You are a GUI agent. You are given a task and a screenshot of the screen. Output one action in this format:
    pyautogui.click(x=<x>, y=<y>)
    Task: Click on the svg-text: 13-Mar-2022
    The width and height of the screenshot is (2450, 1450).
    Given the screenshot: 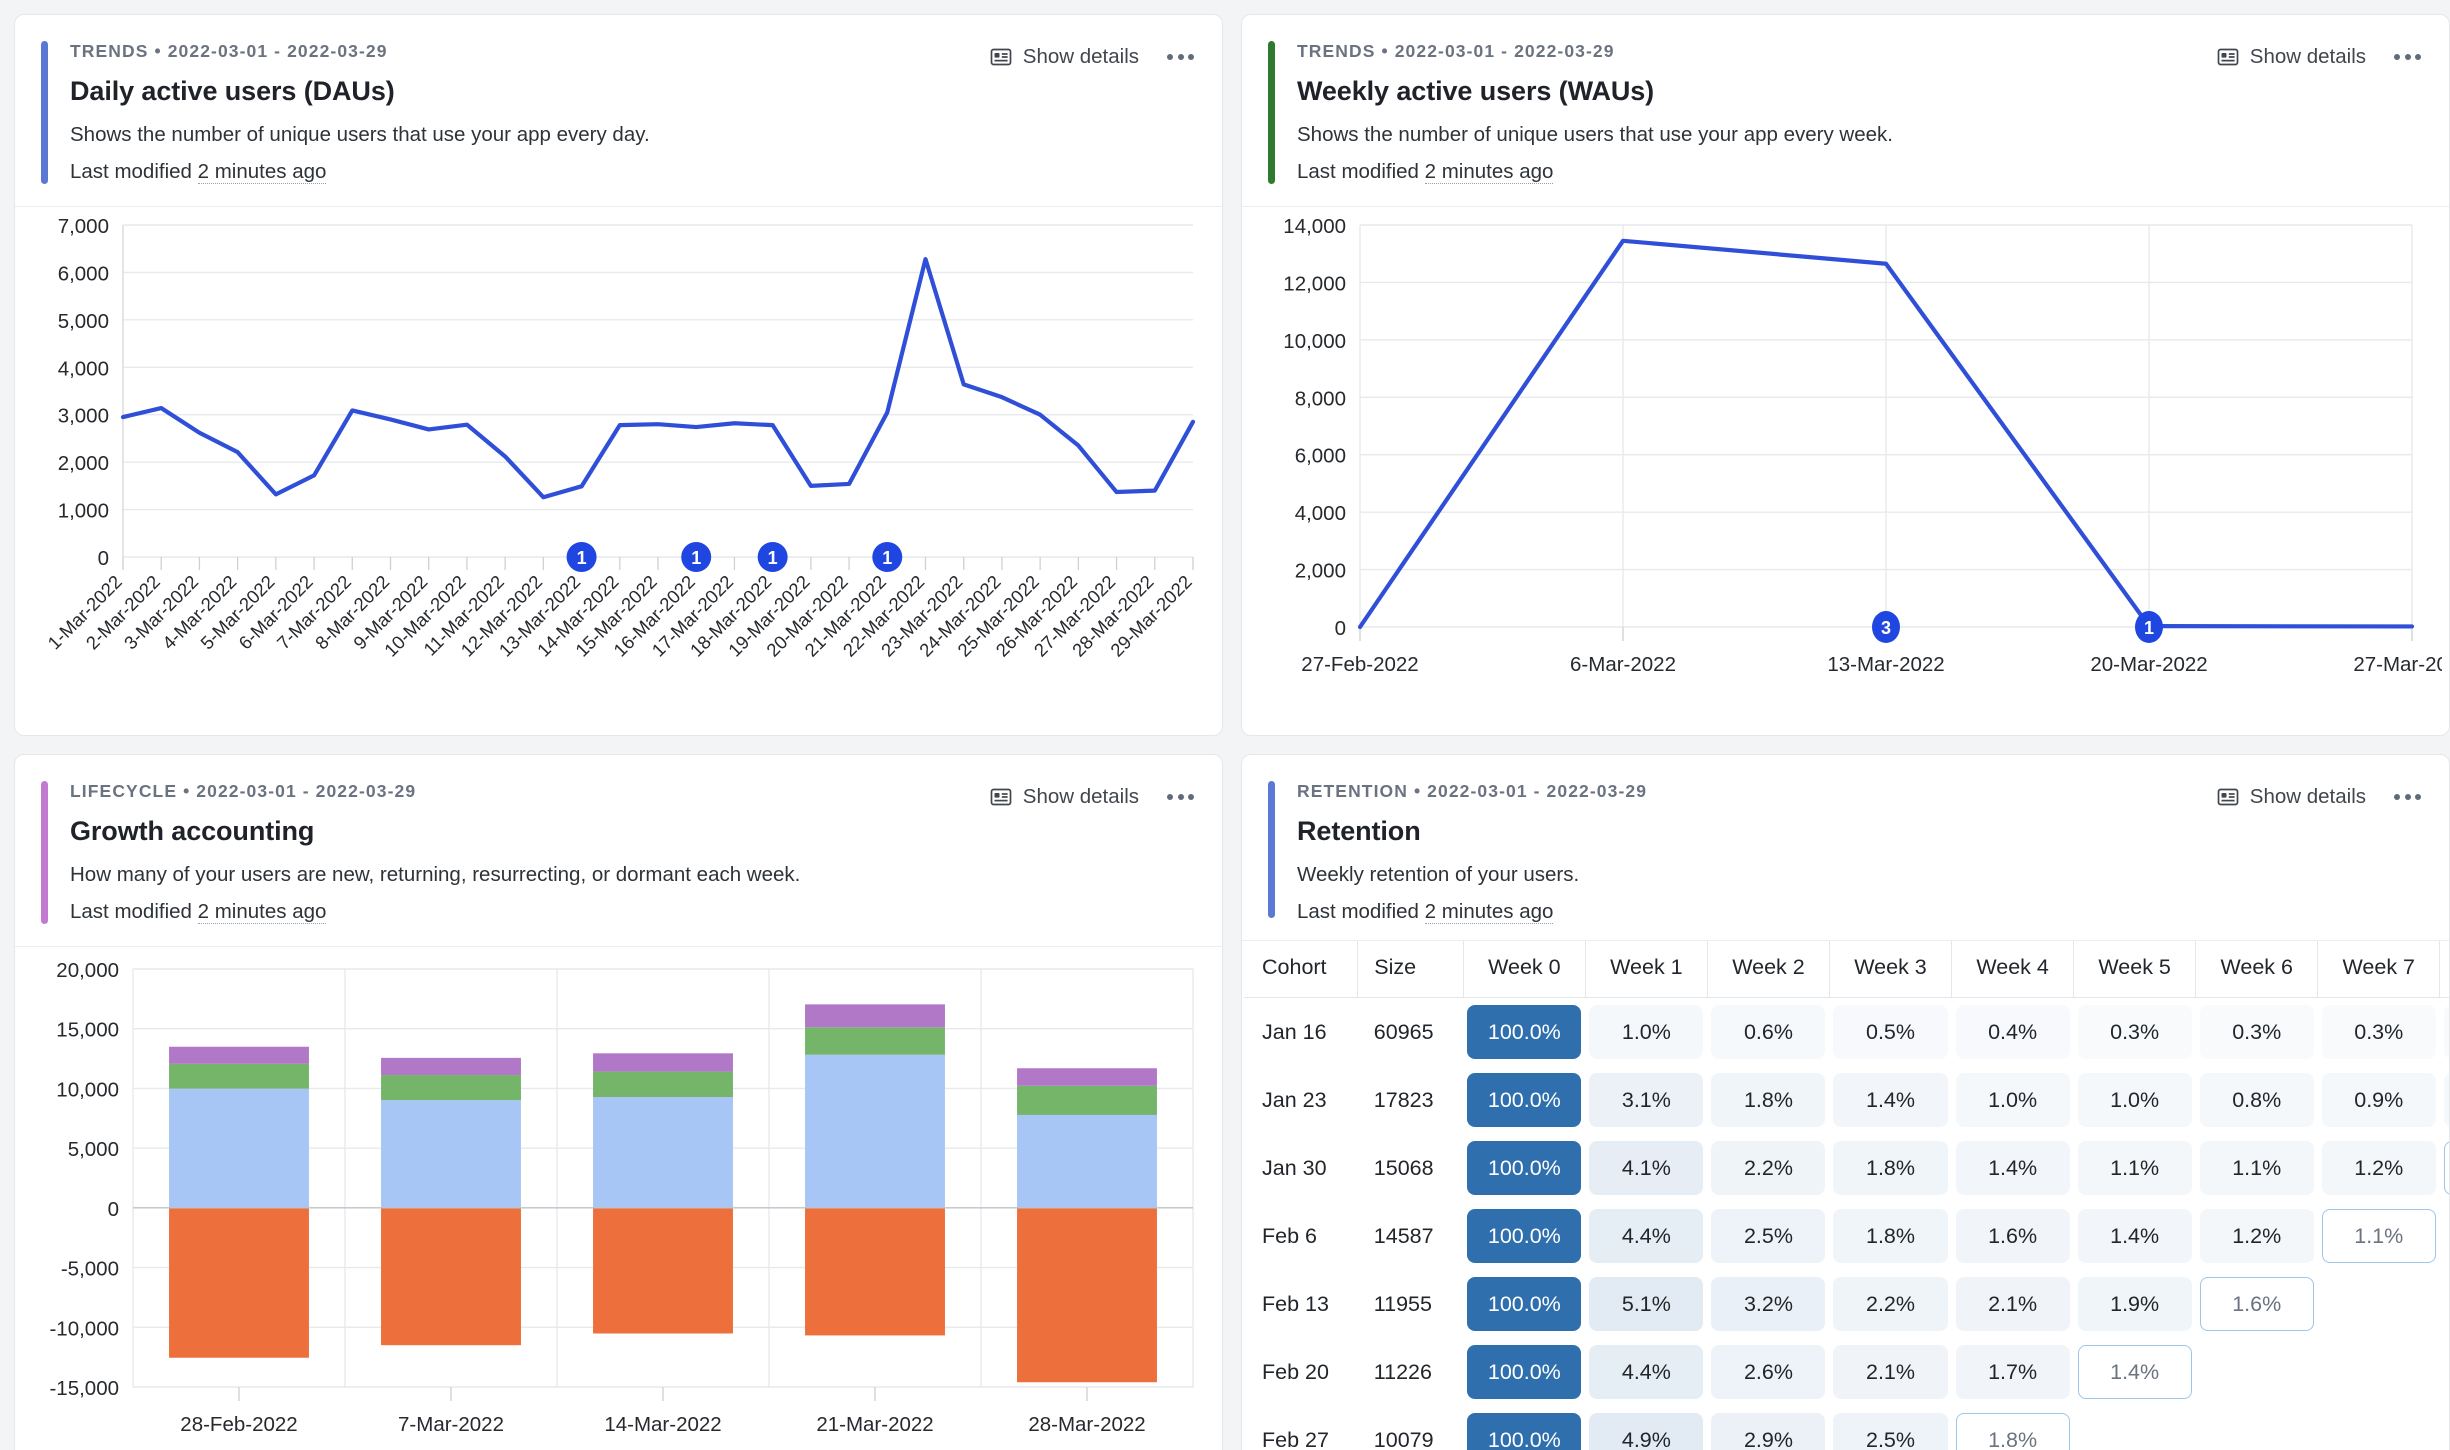 What is the action you would take?
    pyautogui.click(x=1885, y=664)
    